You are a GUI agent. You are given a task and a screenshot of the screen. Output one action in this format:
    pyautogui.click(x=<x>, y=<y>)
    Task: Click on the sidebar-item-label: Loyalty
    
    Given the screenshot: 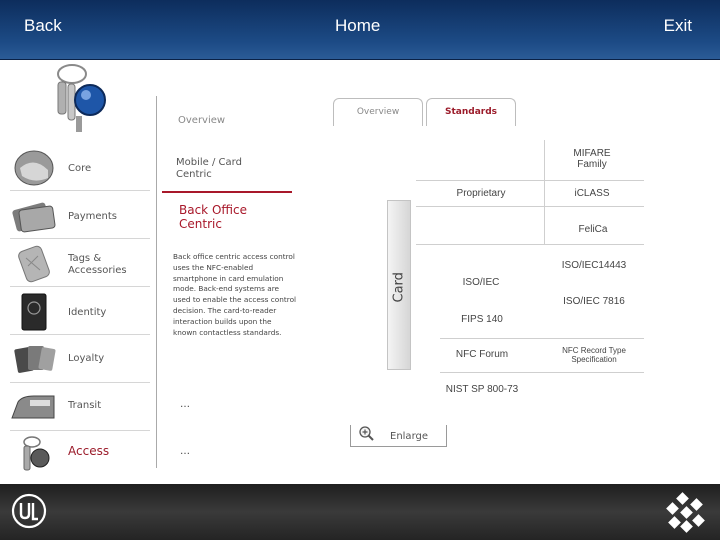 What is the action you would take?
    pyautogui.click(x=86, y=358)
    